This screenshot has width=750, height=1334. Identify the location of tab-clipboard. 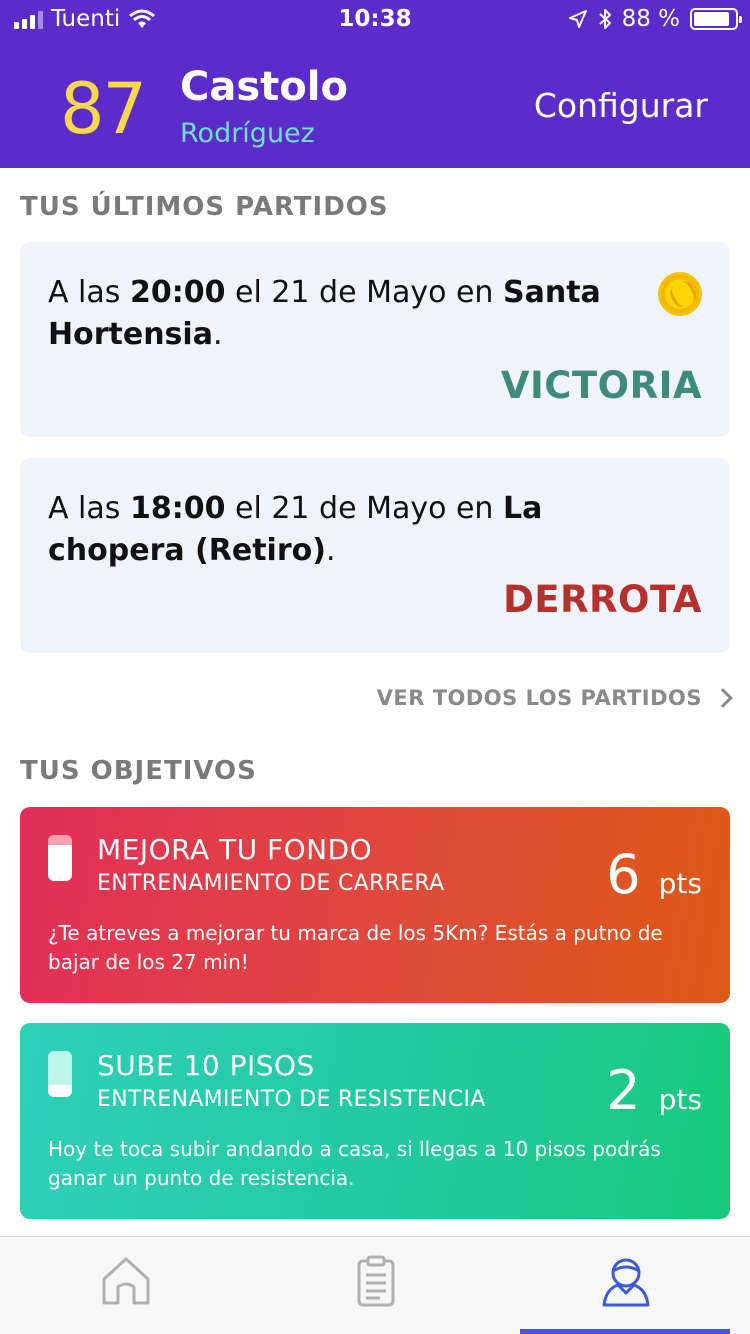
(376, 1281).